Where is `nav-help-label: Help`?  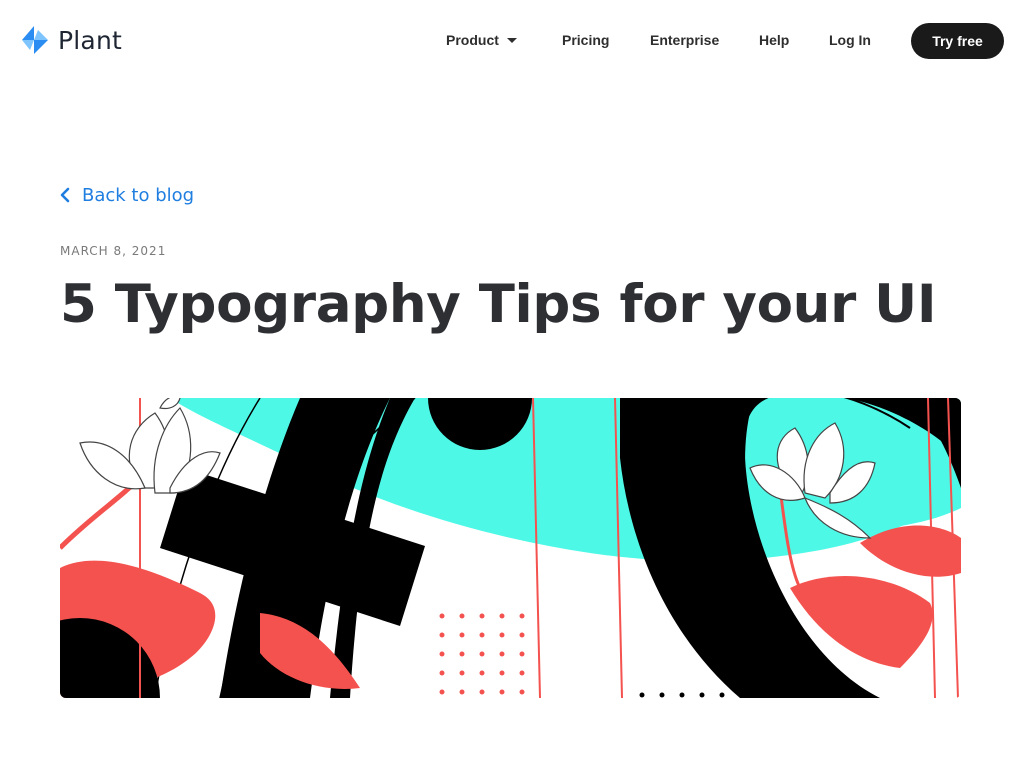
nav-help-label: Help is located at coordinates (774, 40).